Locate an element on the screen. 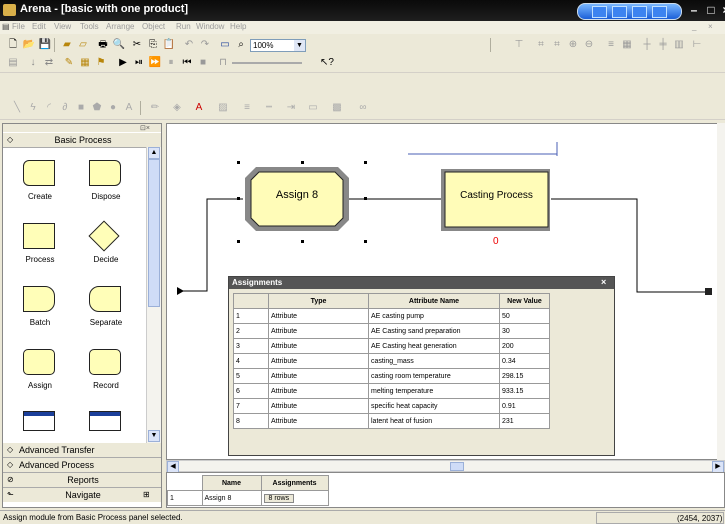 Image resolution: width=725 pixels, height=524 pixels. module-batch: Batch is located at coordinates (40, 310).